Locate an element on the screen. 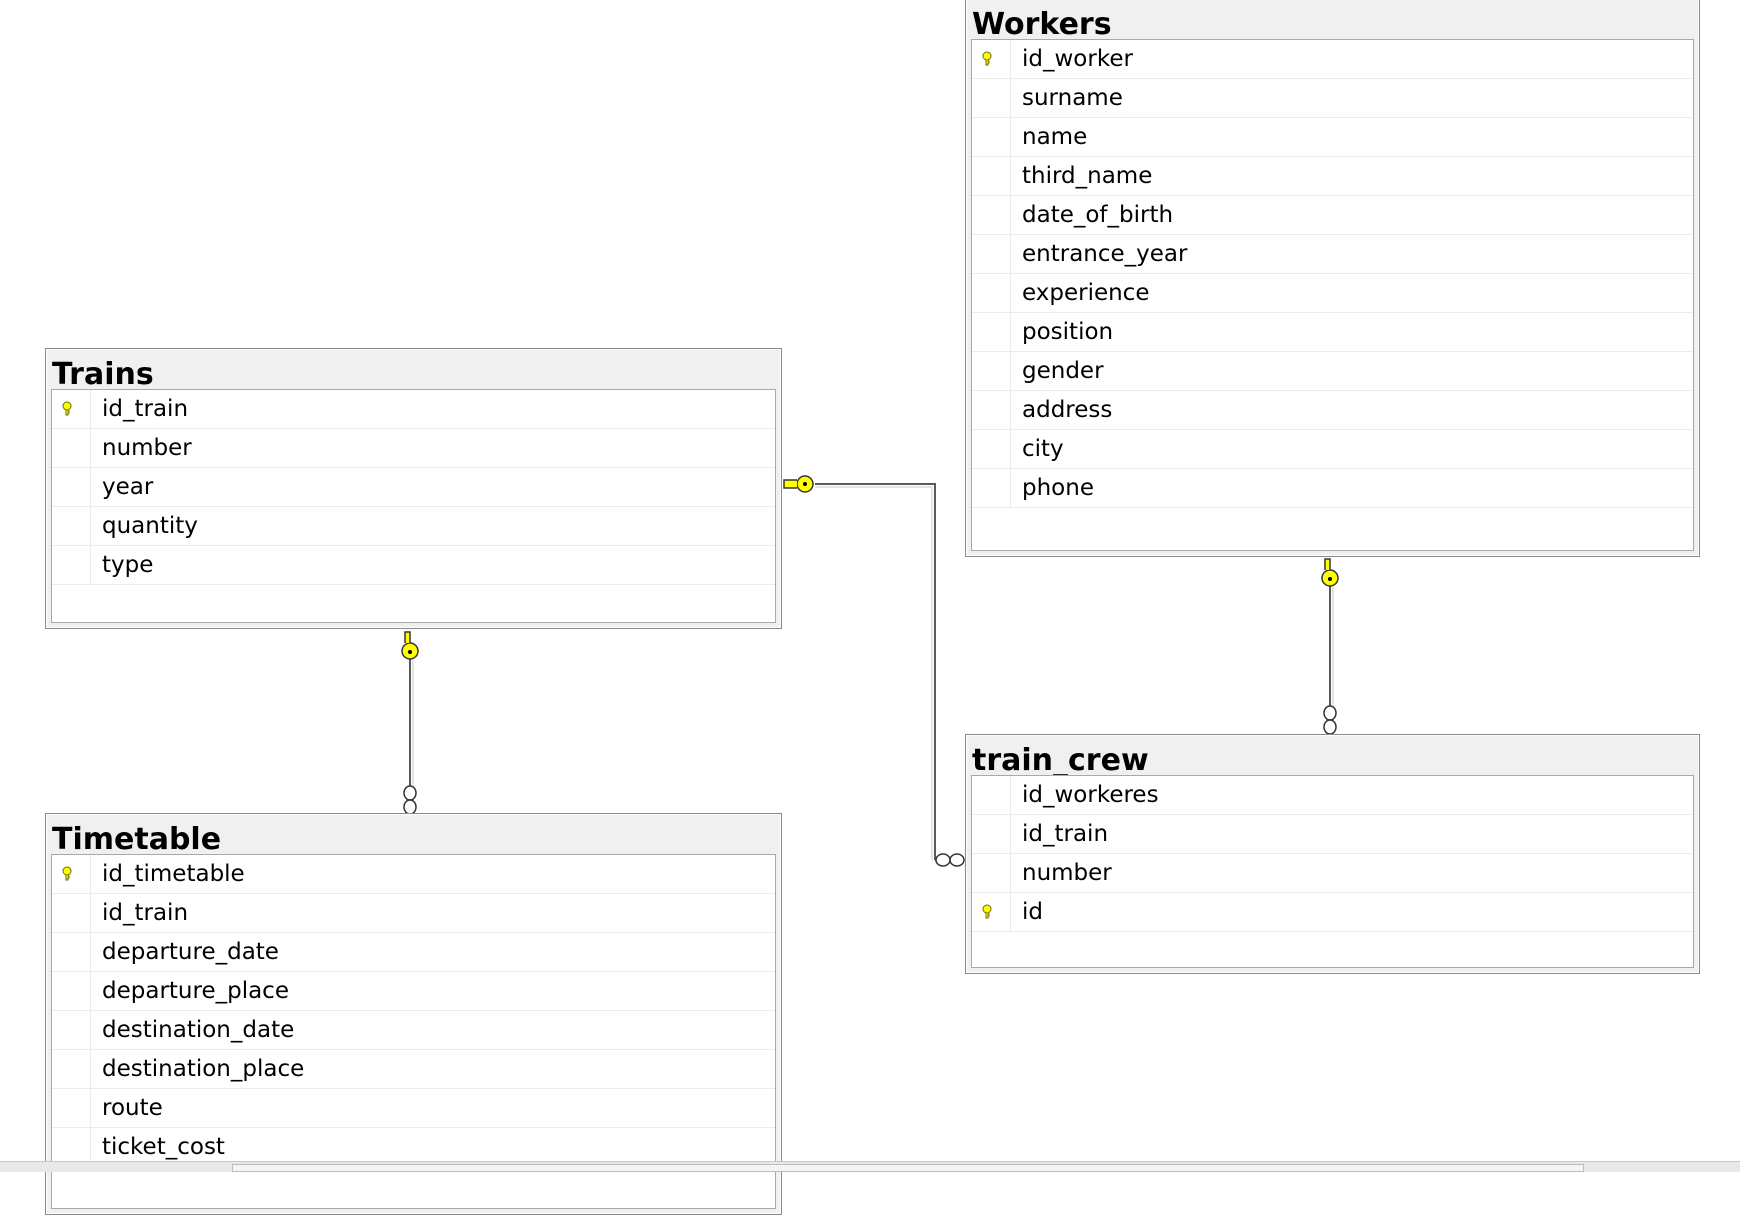 The height and width of the screenshot is (1215, 1740). column-row: route is located at coordinates (413, 1108).